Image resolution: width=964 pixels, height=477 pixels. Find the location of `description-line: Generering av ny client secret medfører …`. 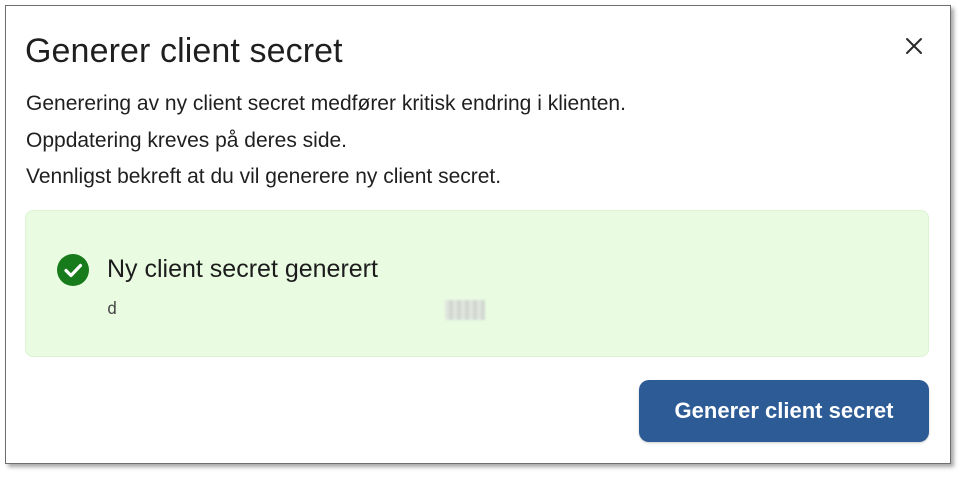

description-line: Generering av ny client secret medfører … is located at coordinates (326, 103).